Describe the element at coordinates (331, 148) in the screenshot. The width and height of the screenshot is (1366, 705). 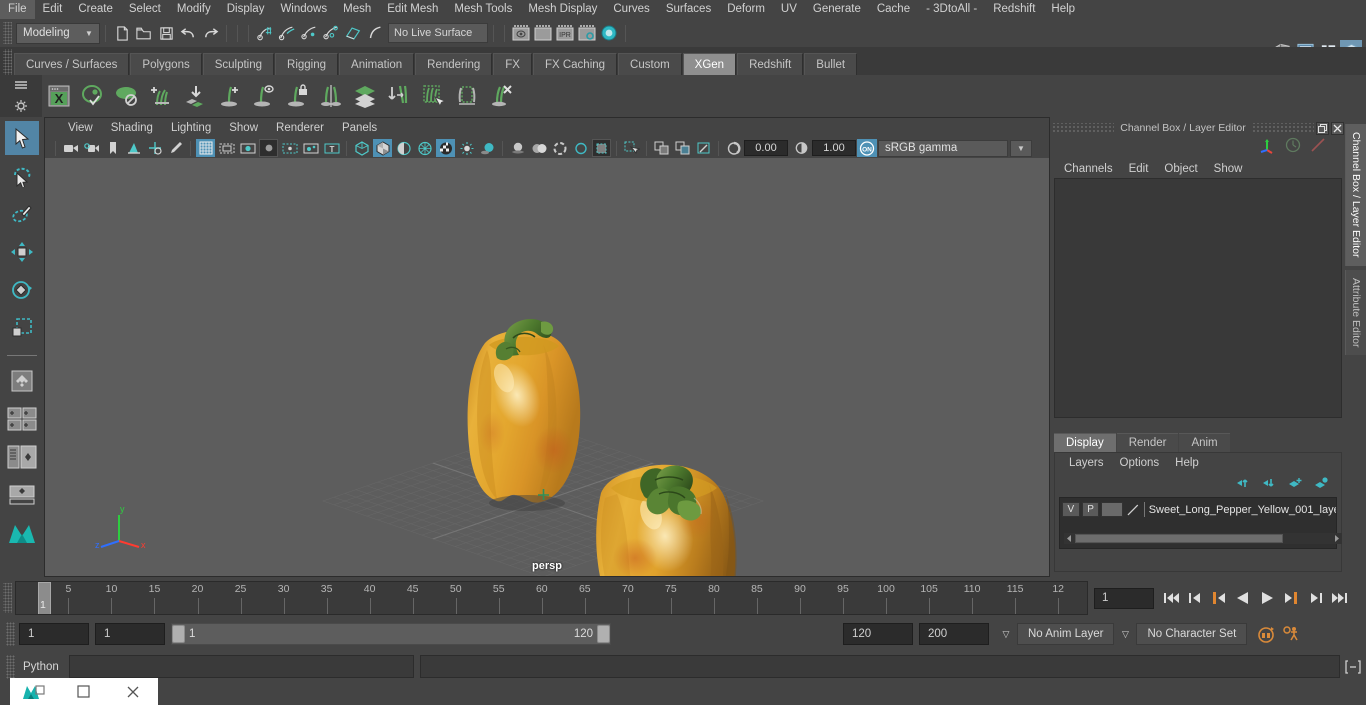
I see `texture-icon: T` at that location.